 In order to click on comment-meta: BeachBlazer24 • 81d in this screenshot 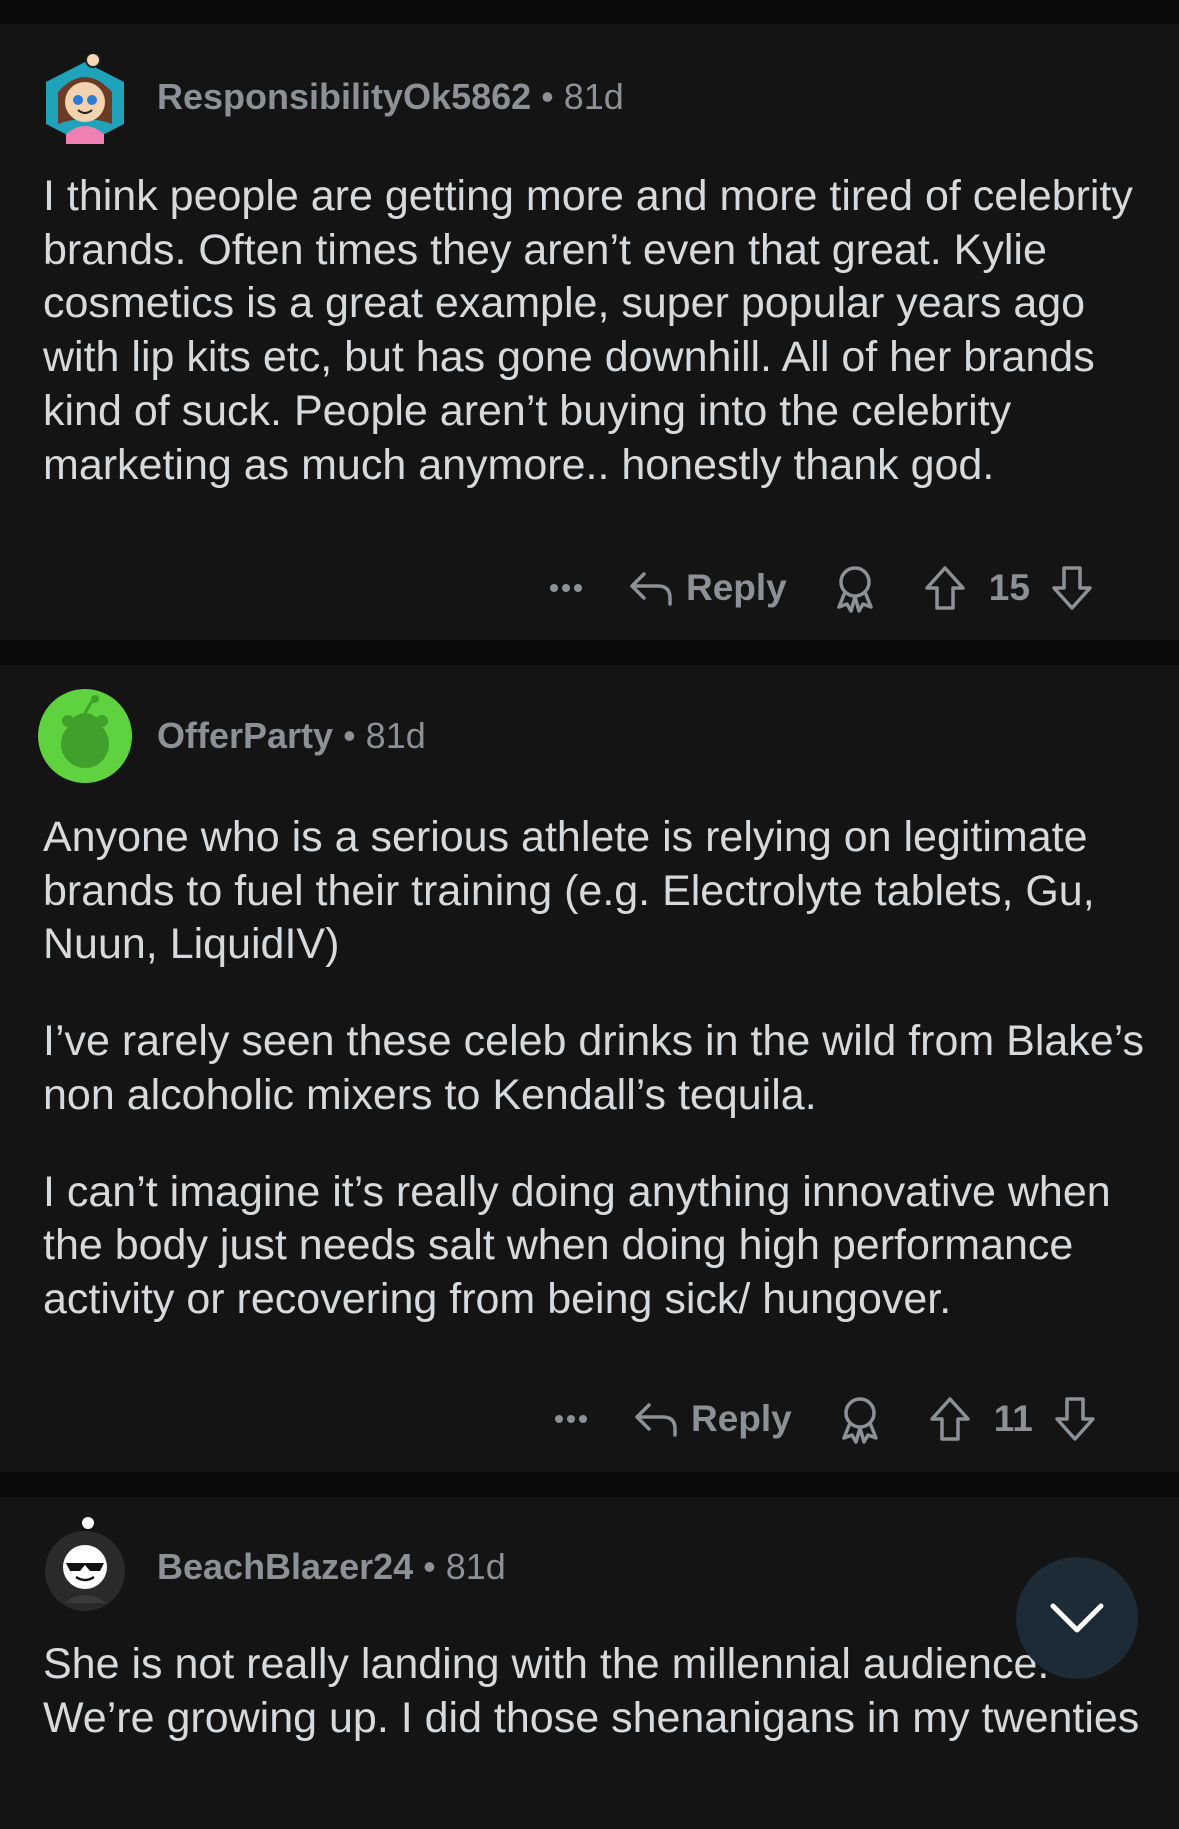, I will do `click(331, 1567)`.